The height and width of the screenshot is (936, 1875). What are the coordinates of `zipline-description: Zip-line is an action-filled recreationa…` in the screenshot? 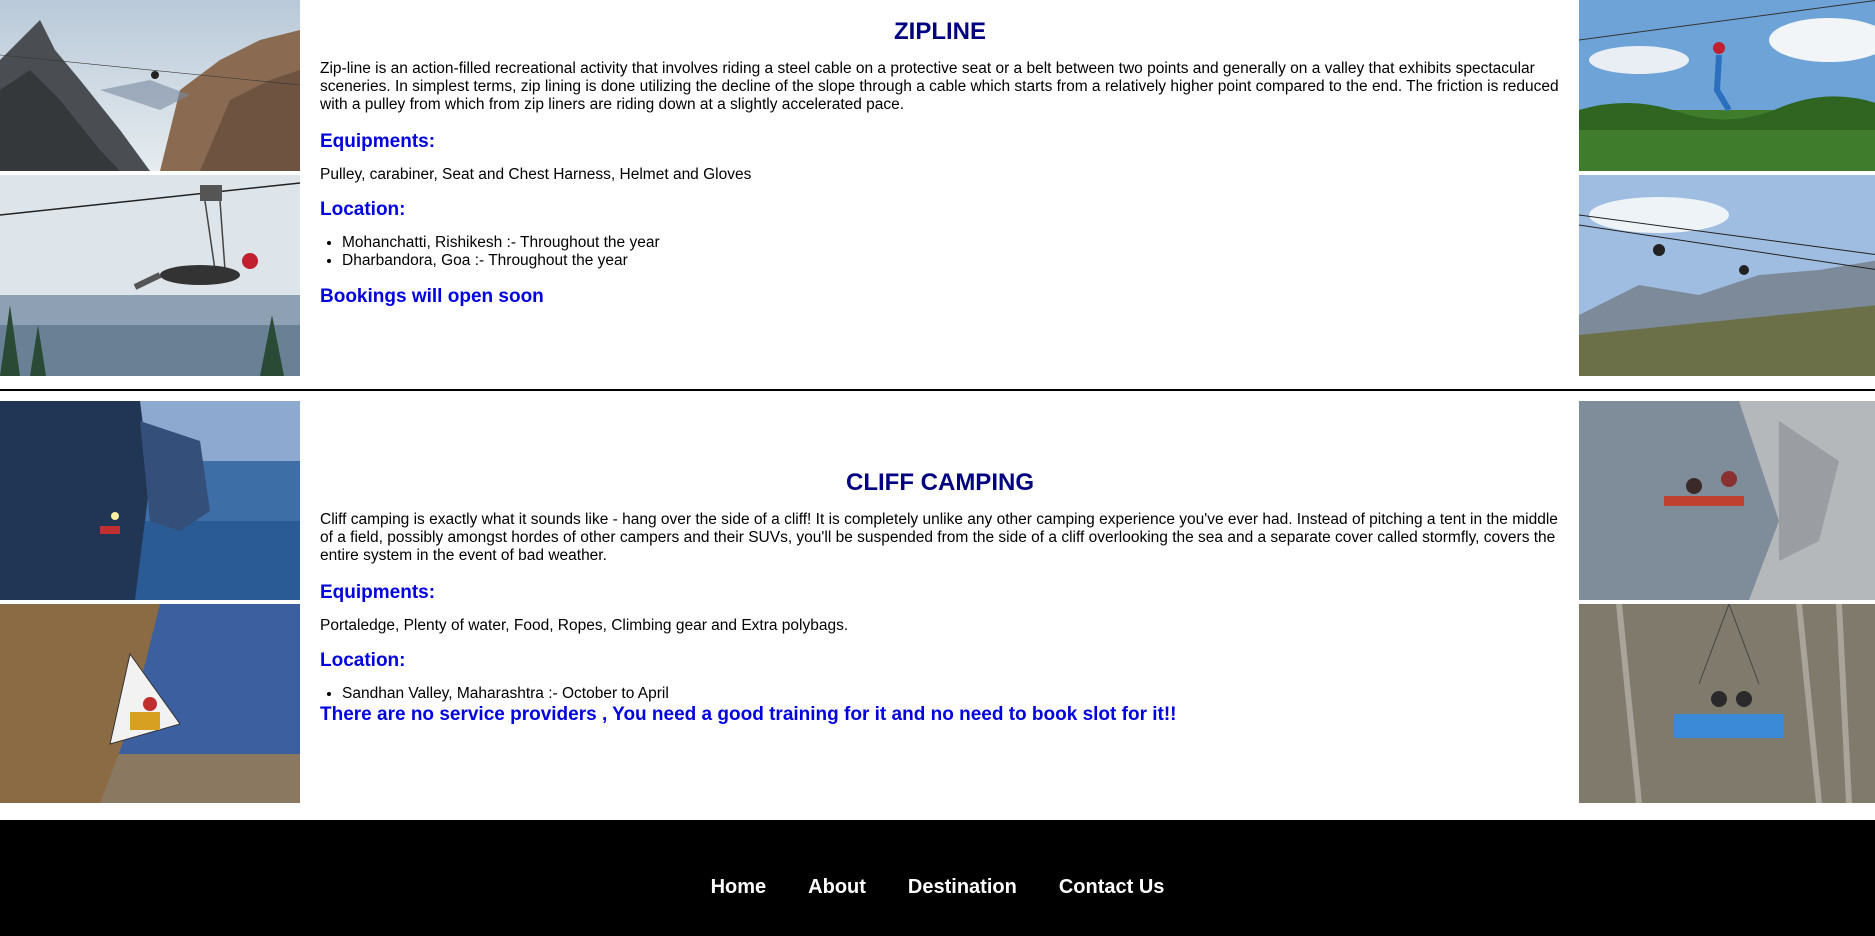 It's located at (939, 86).